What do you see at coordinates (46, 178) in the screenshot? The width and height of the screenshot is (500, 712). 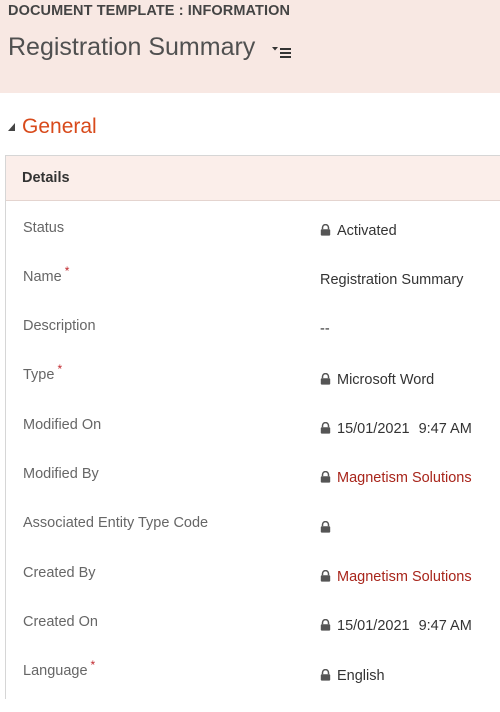 I see `details-label: Details` at bounding box center [46, 178].